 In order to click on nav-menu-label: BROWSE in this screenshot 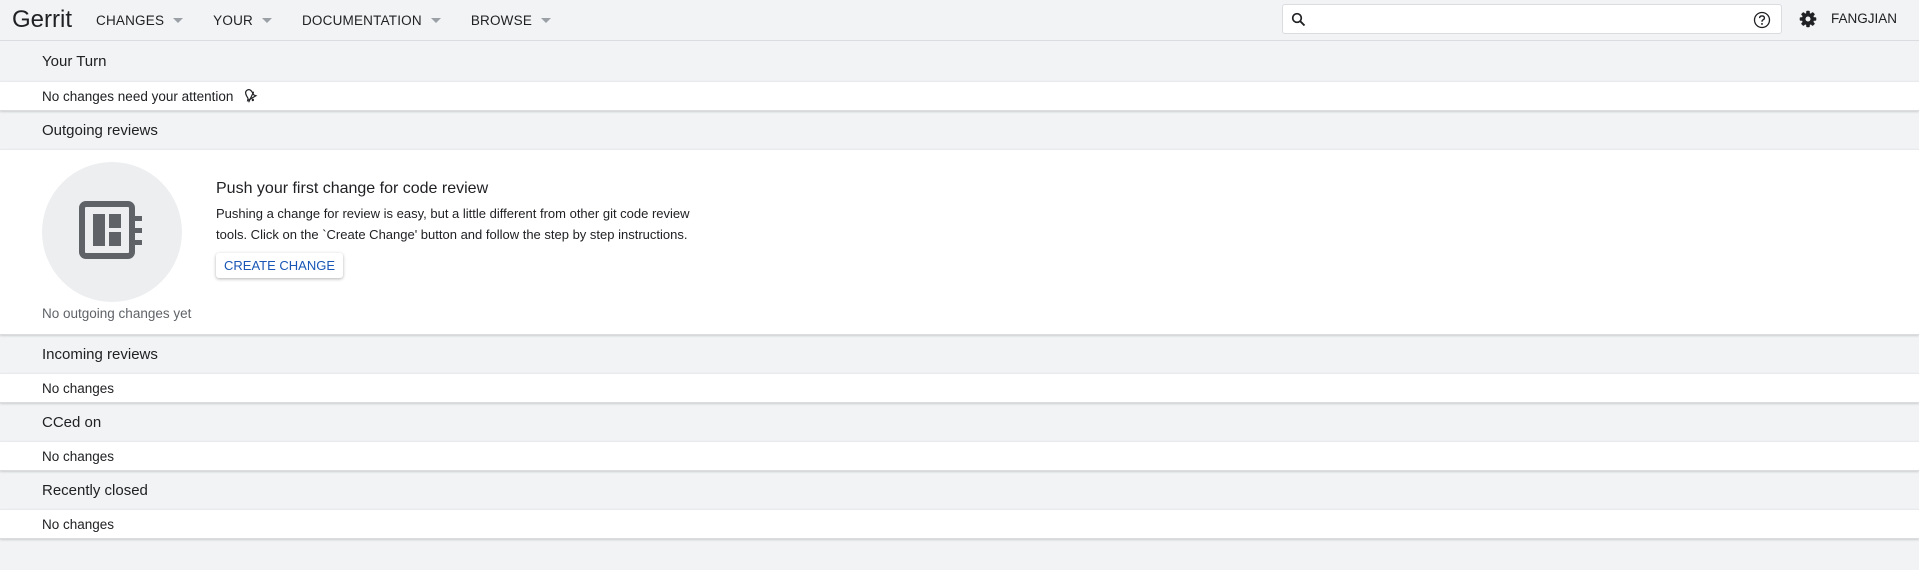, I will do `click(501, 20)`.